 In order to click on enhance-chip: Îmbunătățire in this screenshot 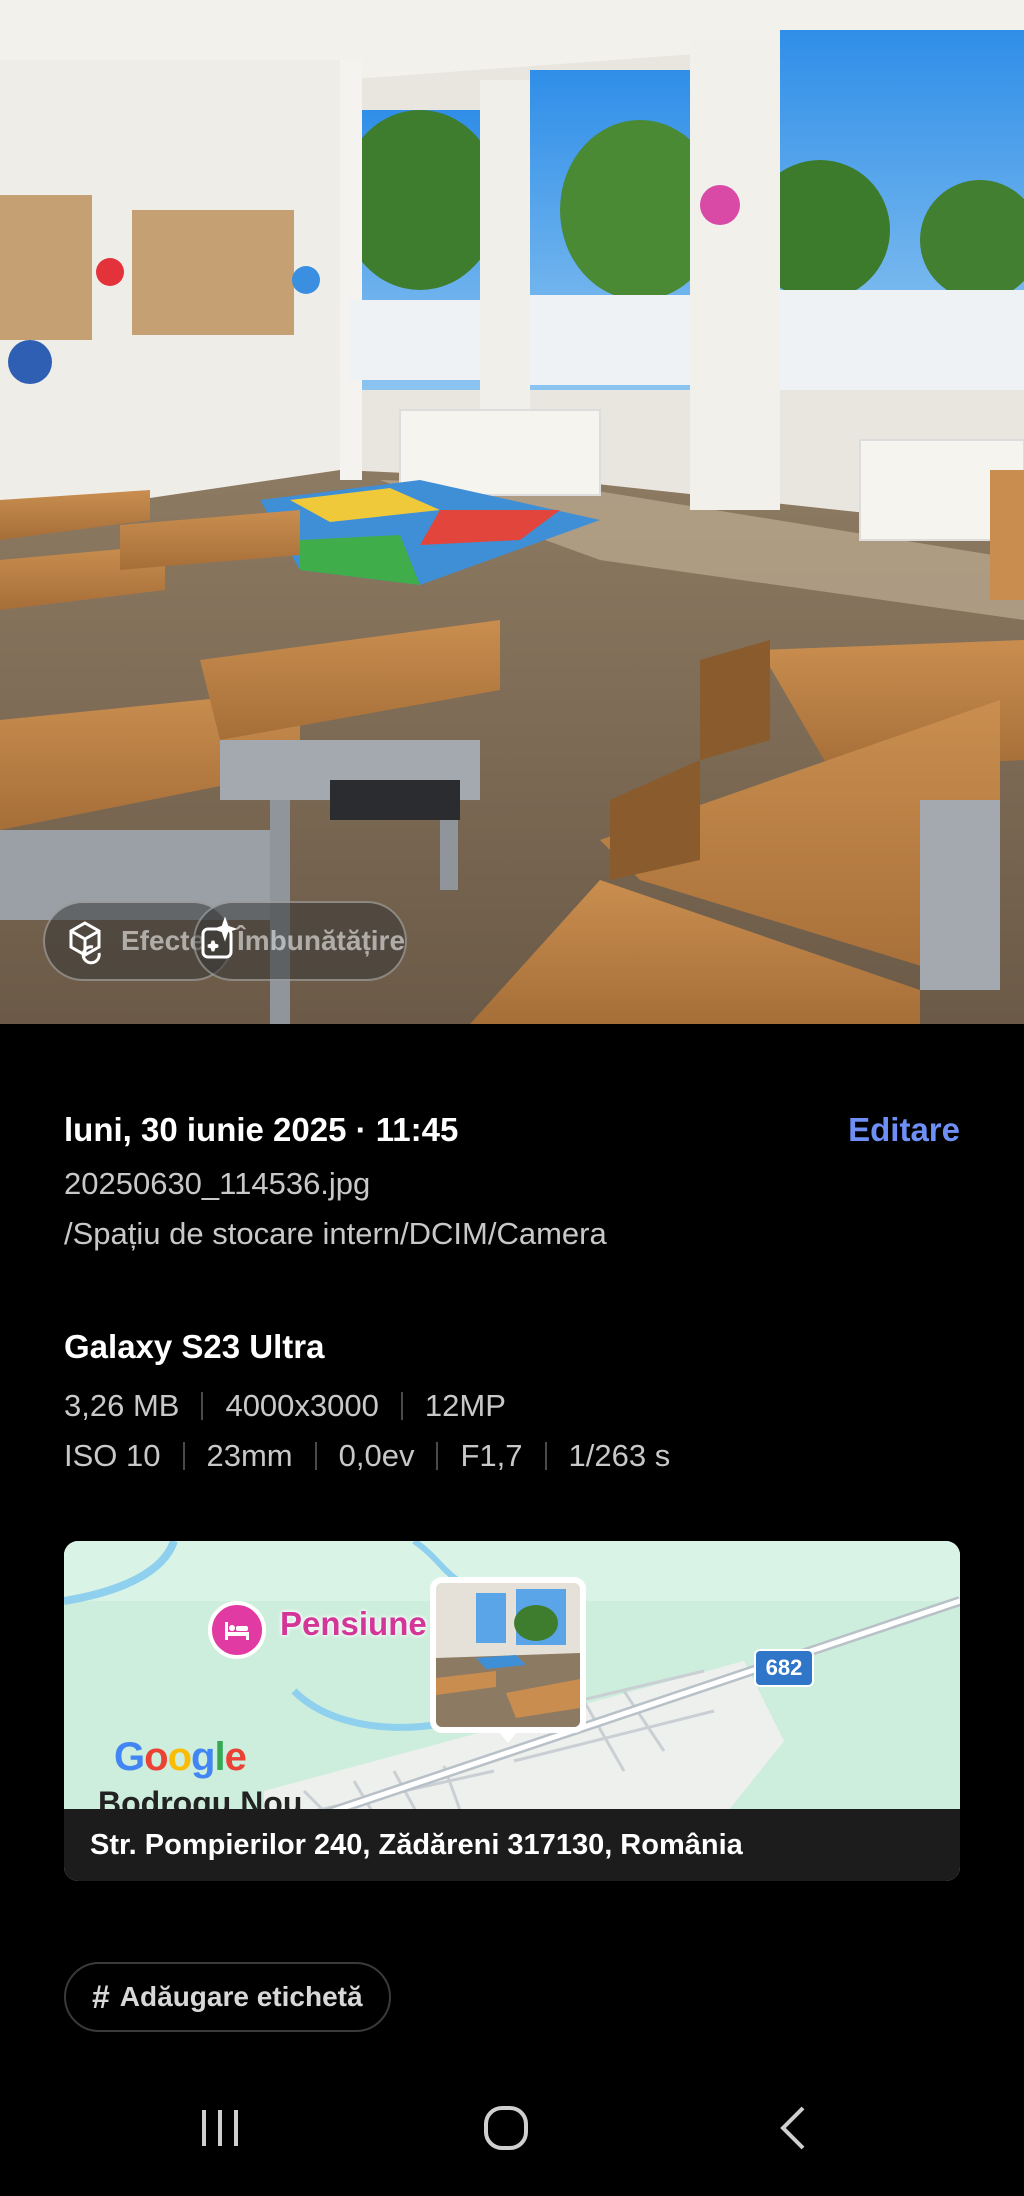, I will do `click(300, 941)`.